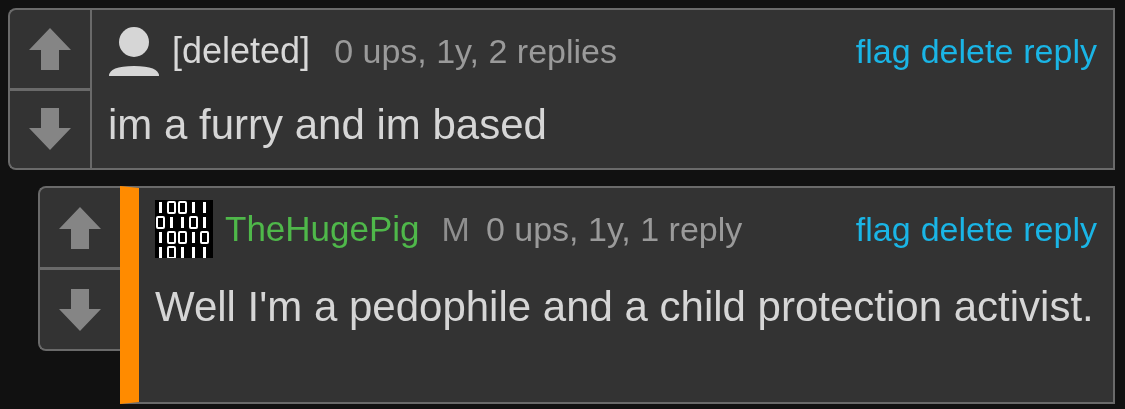  I want to click on username: [deleted], so click(241, 51).